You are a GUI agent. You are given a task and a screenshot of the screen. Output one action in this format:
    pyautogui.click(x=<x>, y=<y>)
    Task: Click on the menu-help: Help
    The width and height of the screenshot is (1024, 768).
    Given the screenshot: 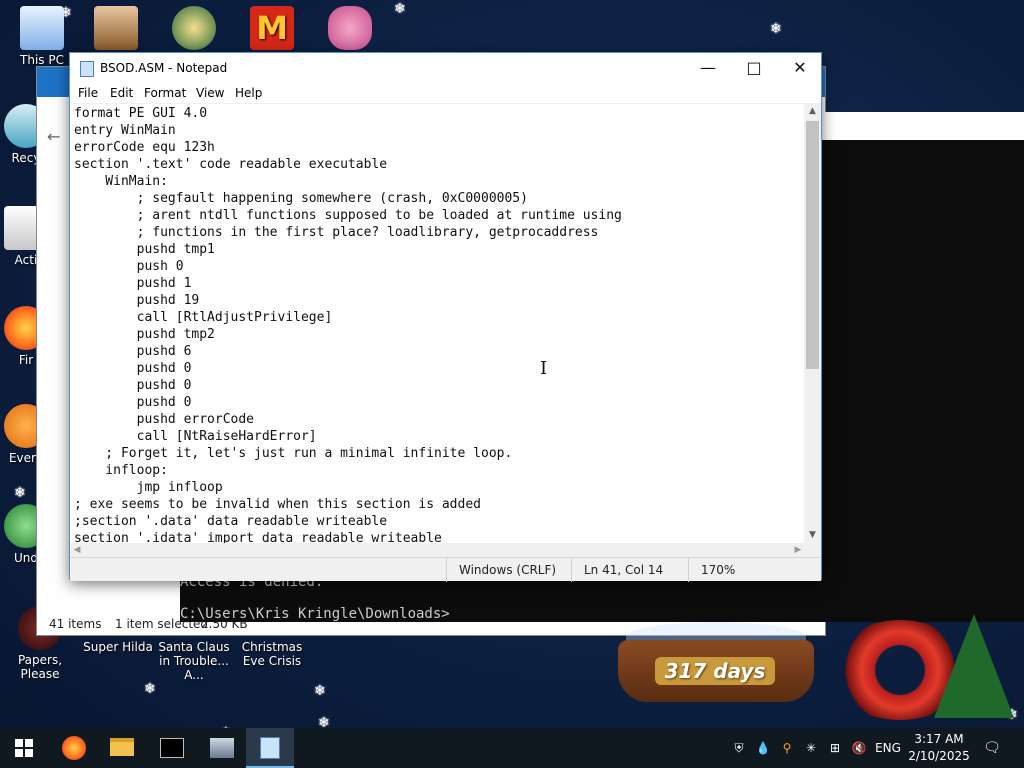 What is the action you would take?
    pyautogui.click(x=248, y=93)
    